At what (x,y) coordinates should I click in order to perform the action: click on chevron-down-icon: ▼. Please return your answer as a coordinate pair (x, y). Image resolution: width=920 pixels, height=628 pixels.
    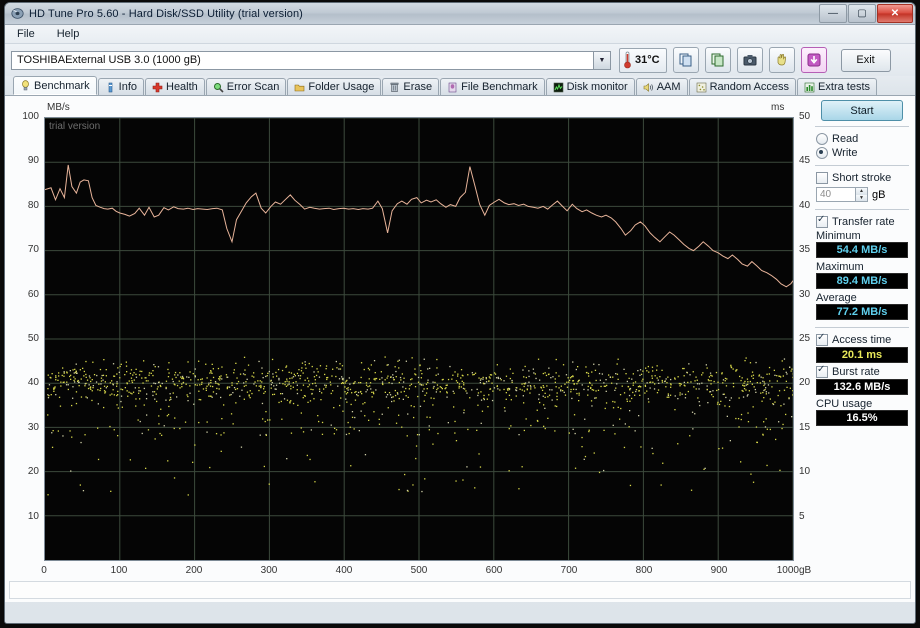
    Looking at the image, I should click on (601, 60).